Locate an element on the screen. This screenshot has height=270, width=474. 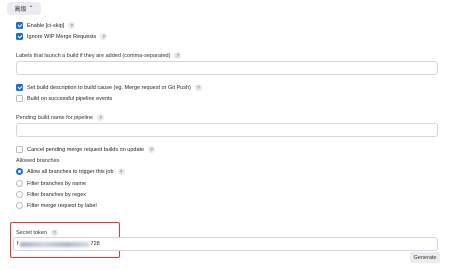
enable-ci-skip-label: Enable [ci-skip] is located at coordinates (46, 25).